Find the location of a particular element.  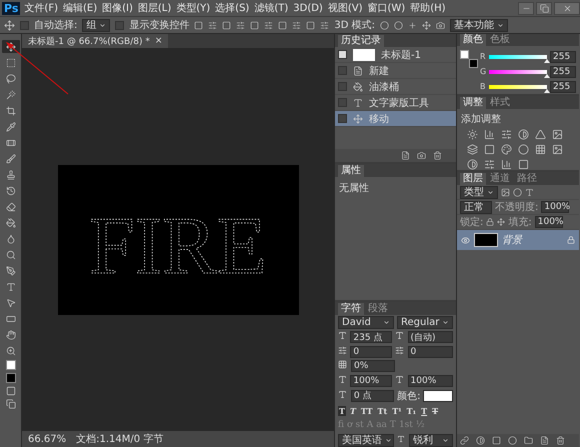

panel-tab: 色板 is located at coordinates (500, 40).